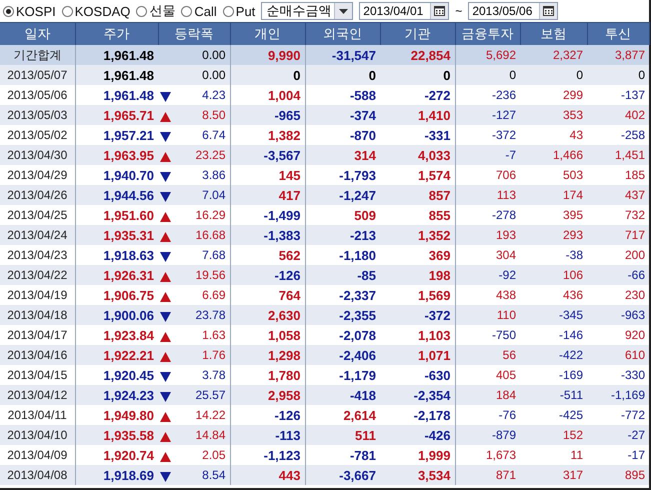 The height and width of the screenshot is (490, 651). Describe the element at coordinates (553, 175) in the screenshot. I see `flow-cell: 503` at that location.